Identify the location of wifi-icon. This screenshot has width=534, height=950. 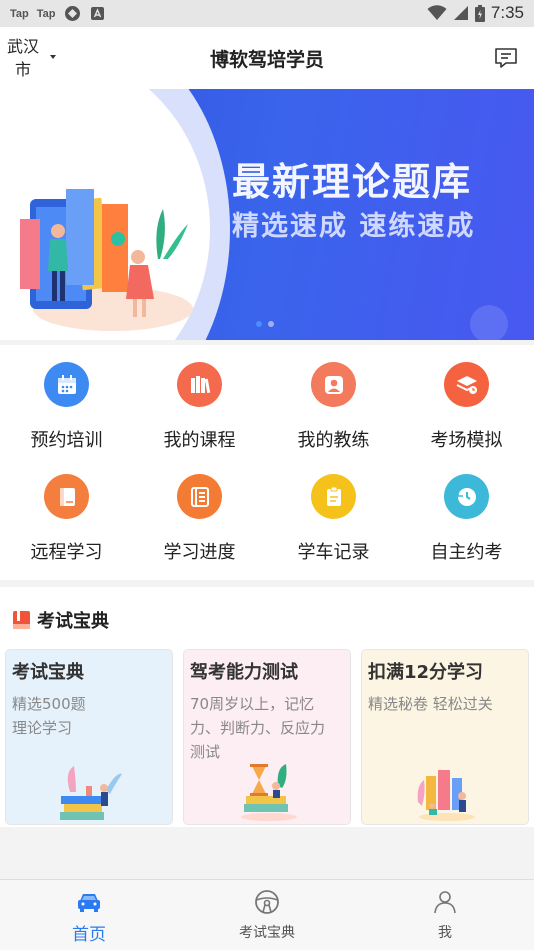
(437, 12).